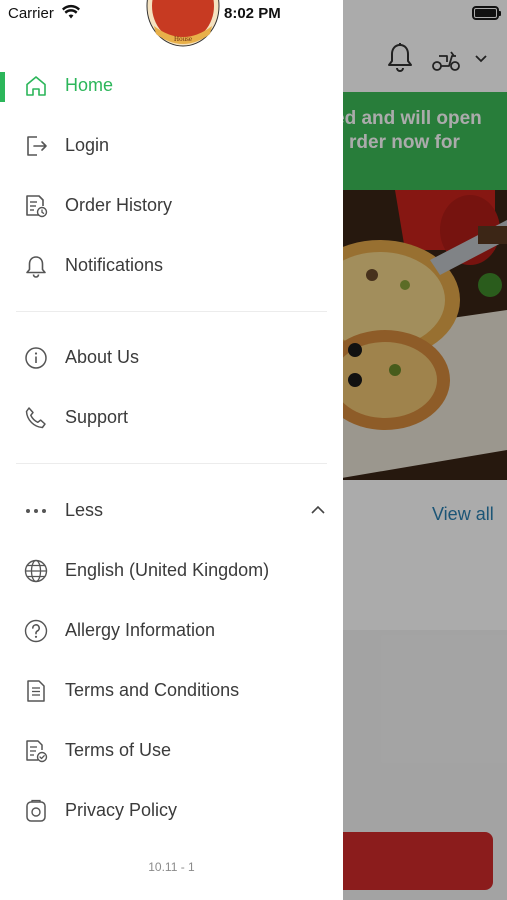  Describe the element at coordinates (89, 85) in the screenshot. I see `menu-item-label: Home` at that location.